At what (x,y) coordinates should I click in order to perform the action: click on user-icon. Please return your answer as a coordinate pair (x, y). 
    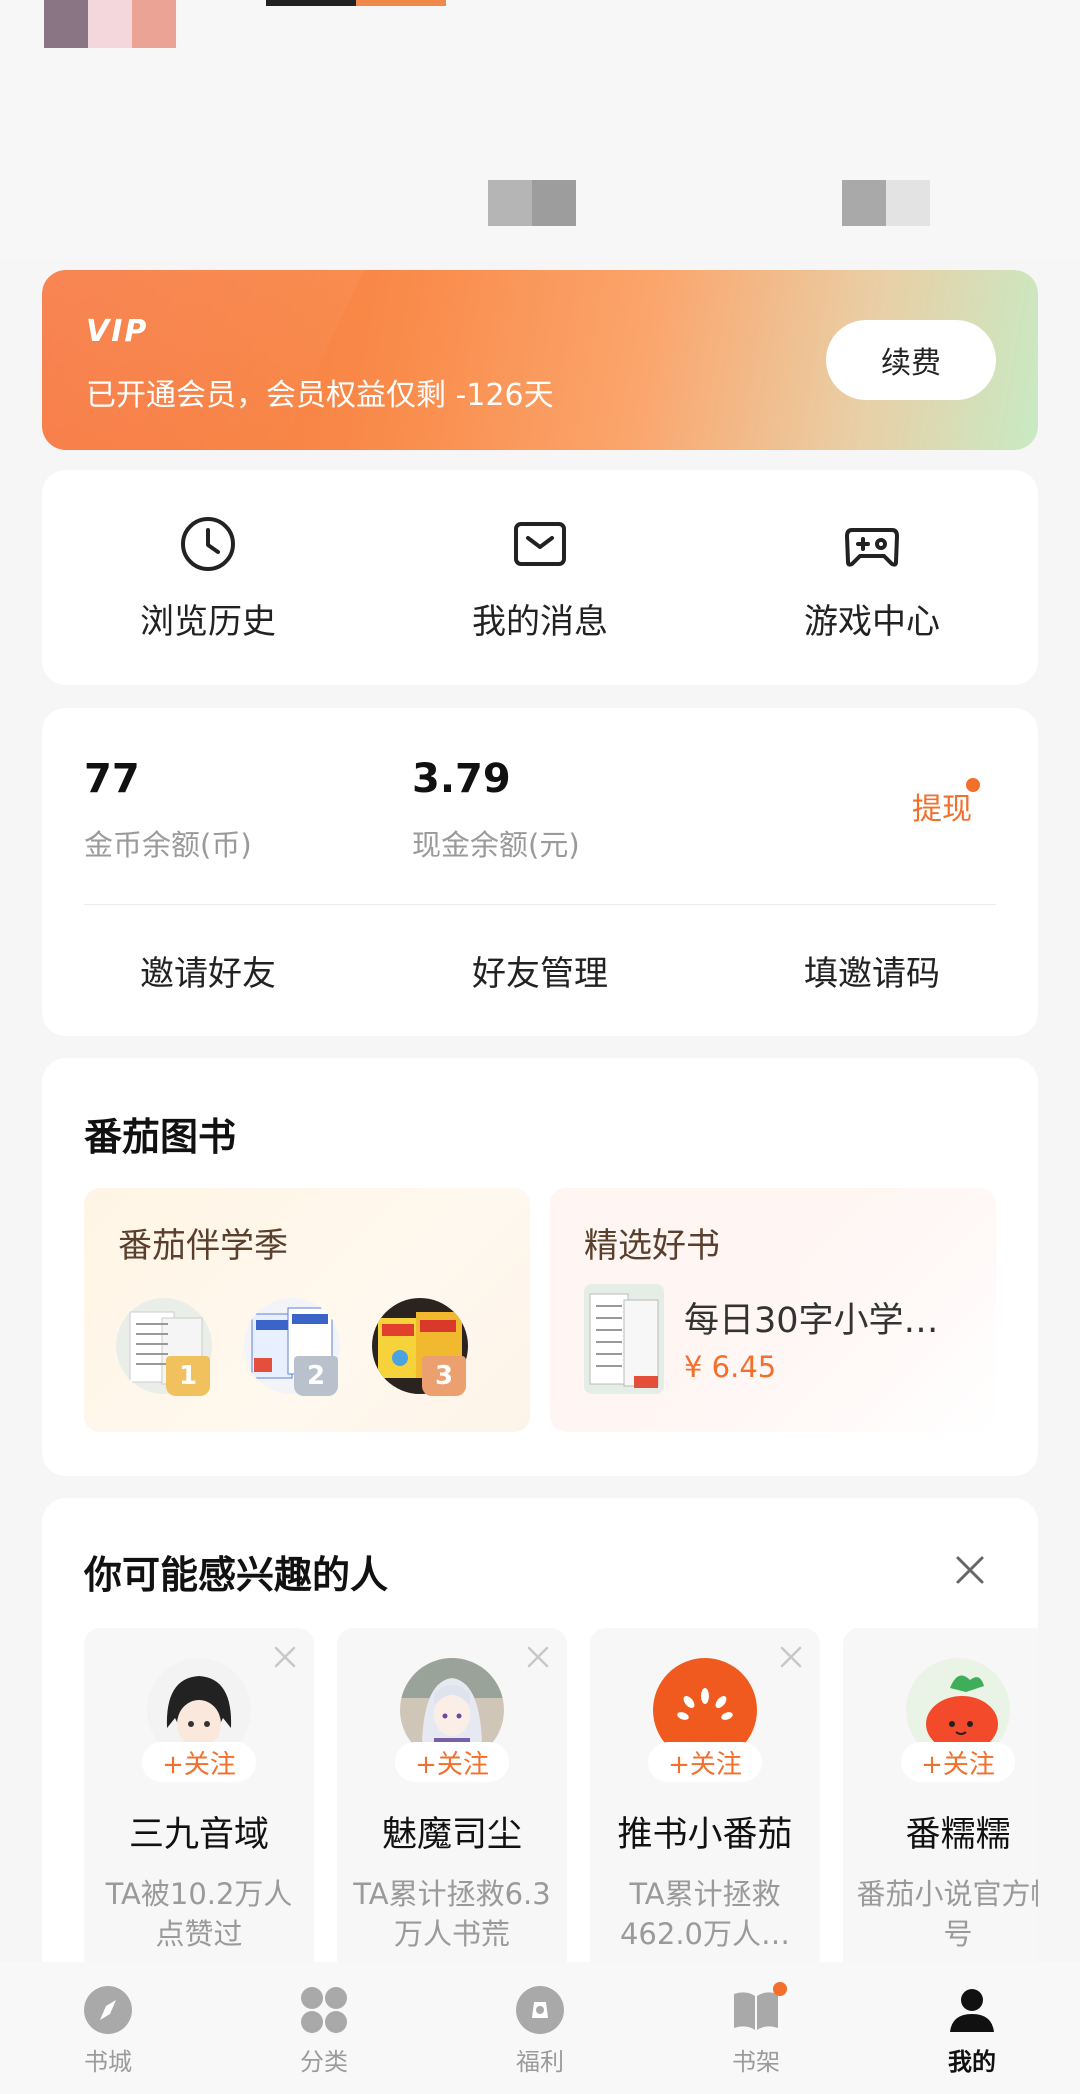
    Looking at the image, I should click on (972, 2010).